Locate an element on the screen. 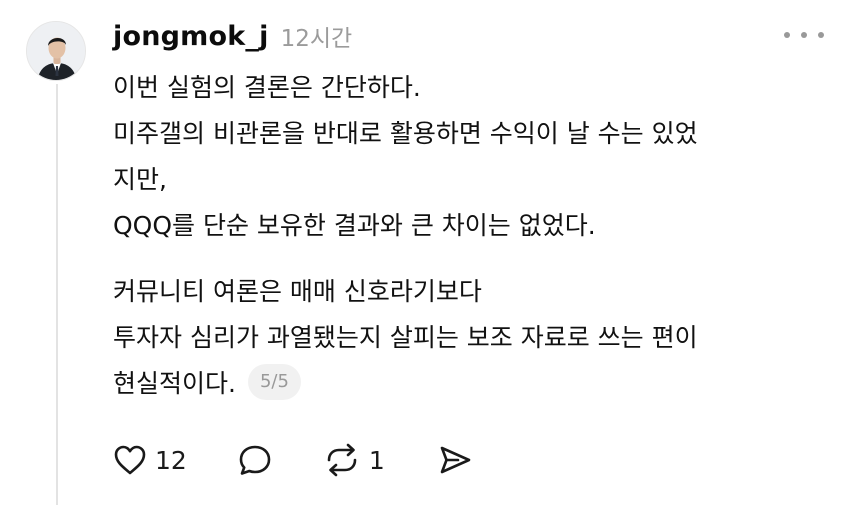 The image size is (850, 505). repost-button: 1 is located at coordinates (354, 460).